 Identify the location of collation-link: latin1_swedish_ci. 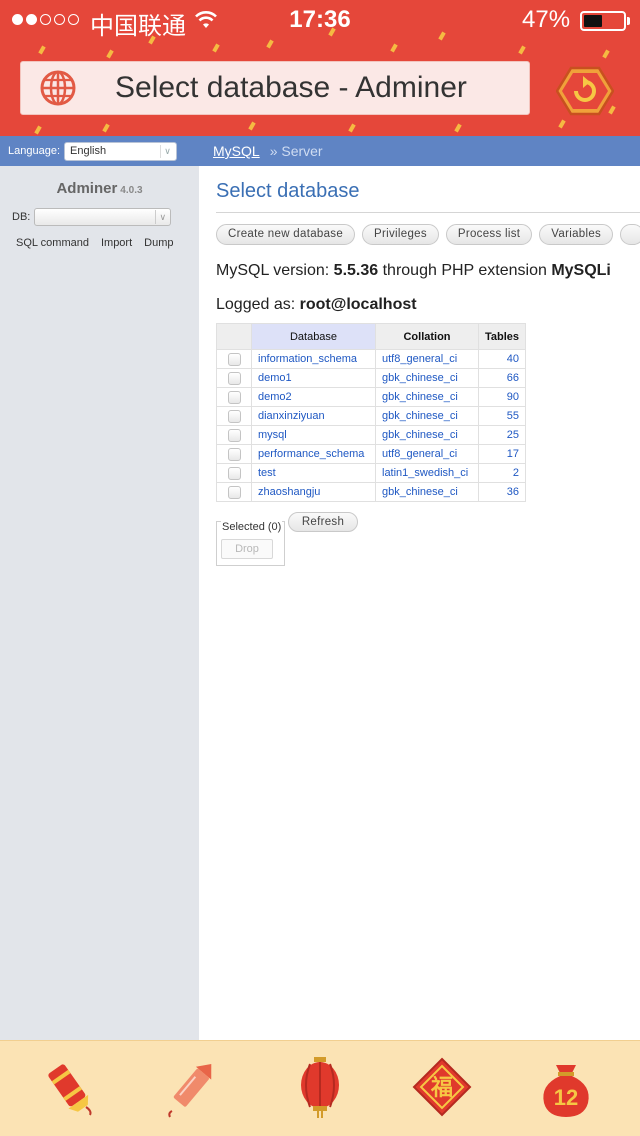
(427, 473).